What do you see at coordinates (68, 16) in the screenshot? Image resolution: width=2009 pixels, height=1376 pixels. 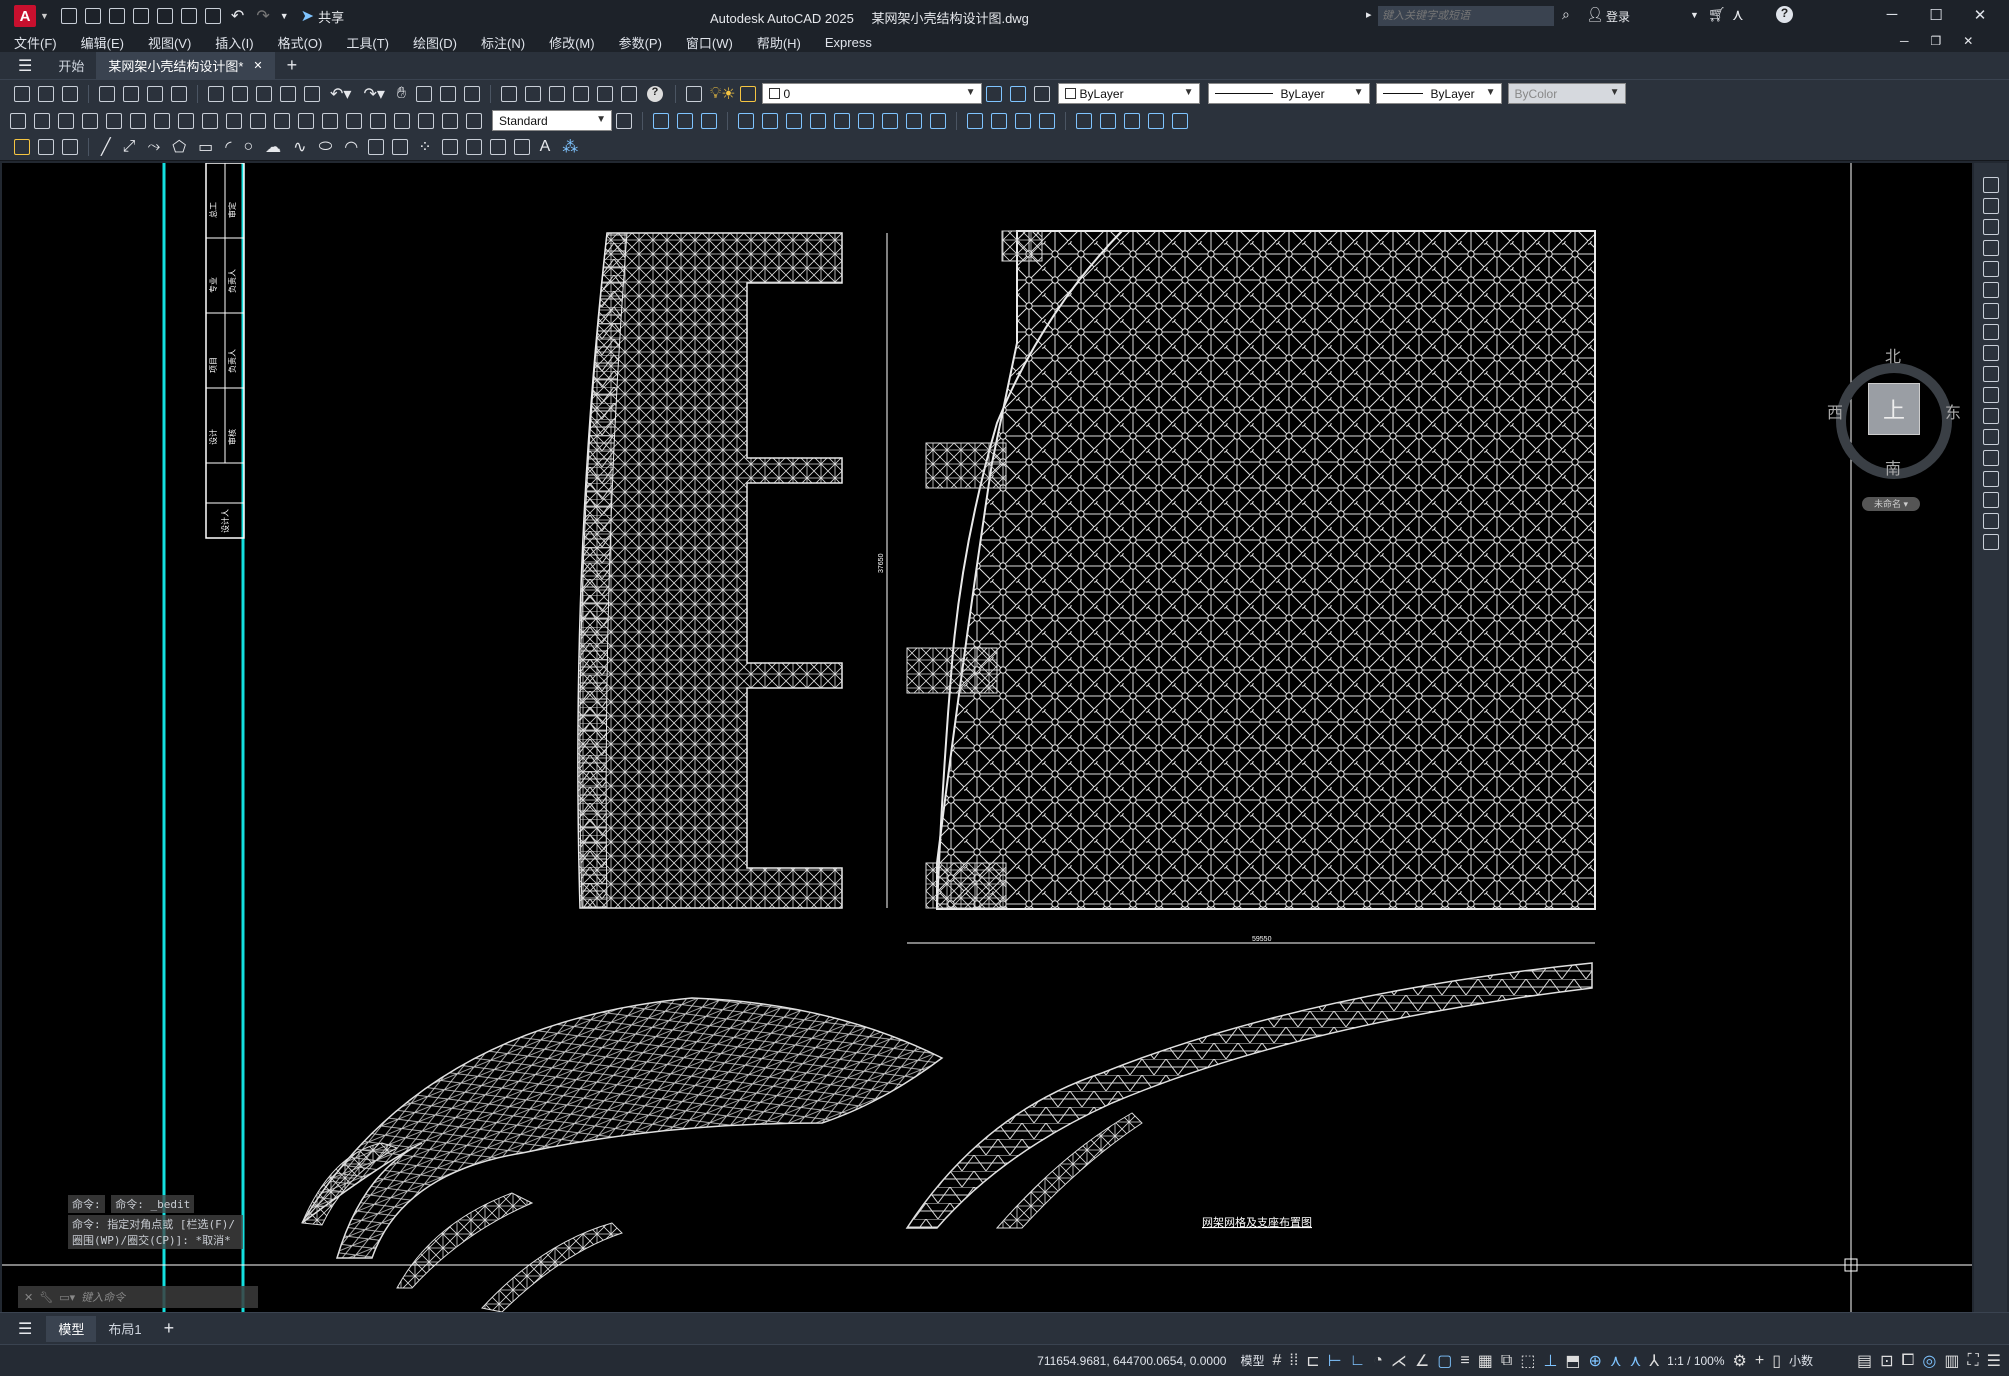 I see `new-file-icon` at bounding box center [68, 16].